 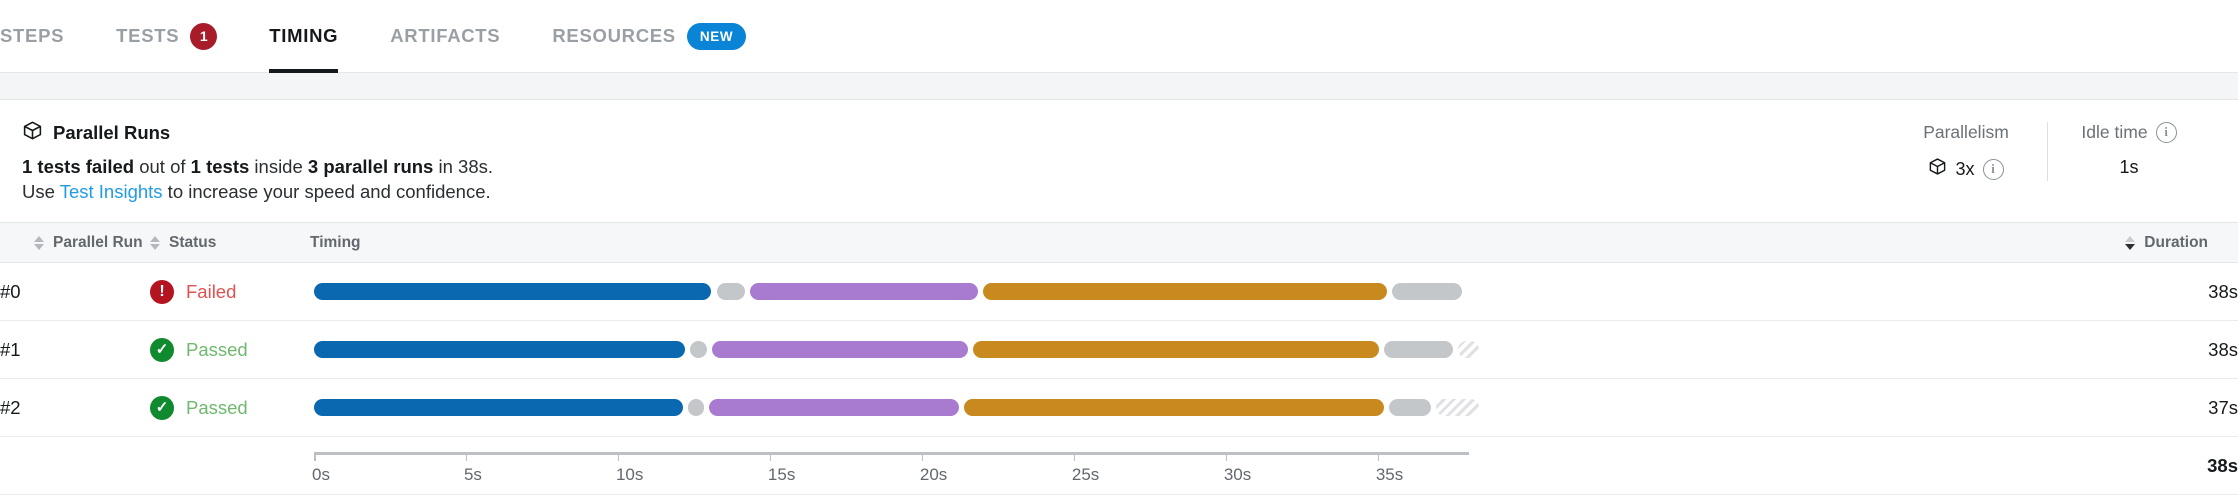 I want to click on tab-label: TIMING, so click(x=304, y=35).